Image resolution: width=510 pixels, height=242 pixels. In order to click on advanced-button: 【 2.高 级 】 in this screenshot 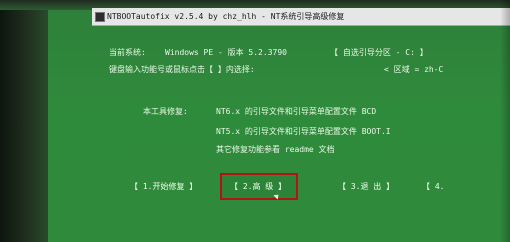, I will do `click(259, 186)`.